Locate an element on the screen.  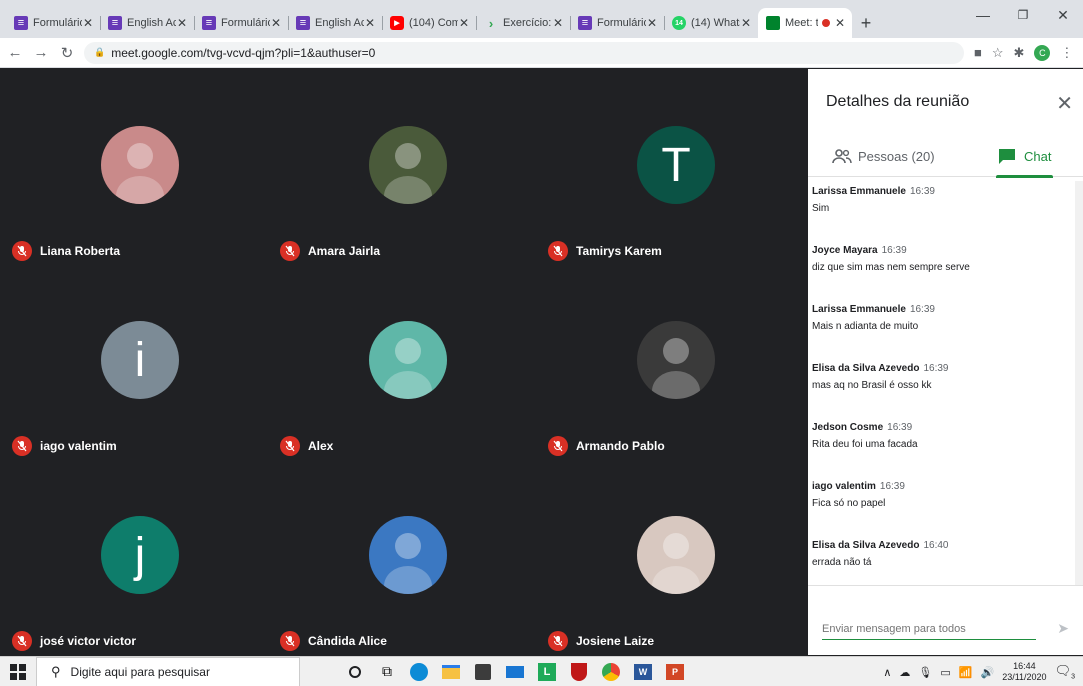
browser-tab: Meet: t ✕ is located at coordinates (805, 23).